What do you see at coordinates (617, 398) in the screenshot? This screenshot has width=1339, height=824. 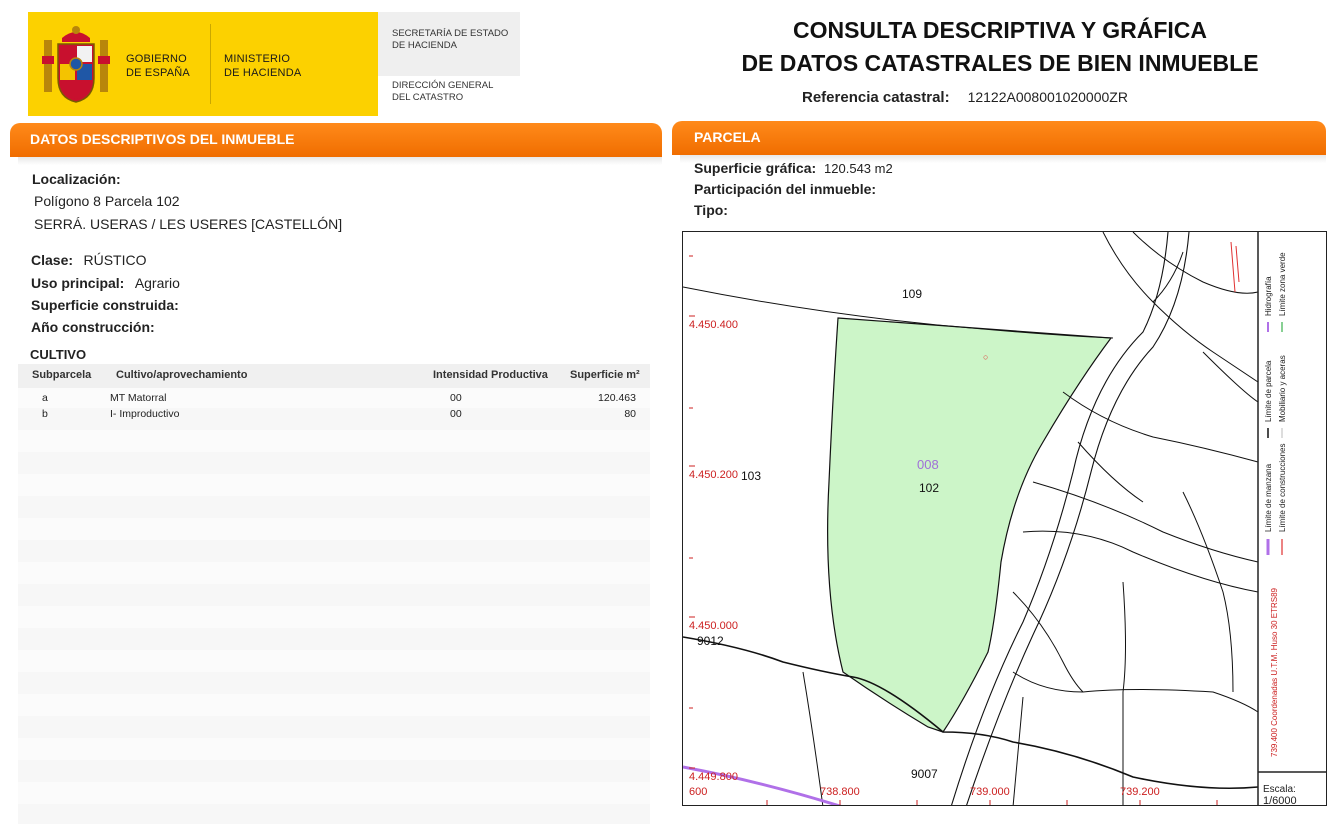 I see `cell-superficie: 120.463` at bounding box center [617, 398].